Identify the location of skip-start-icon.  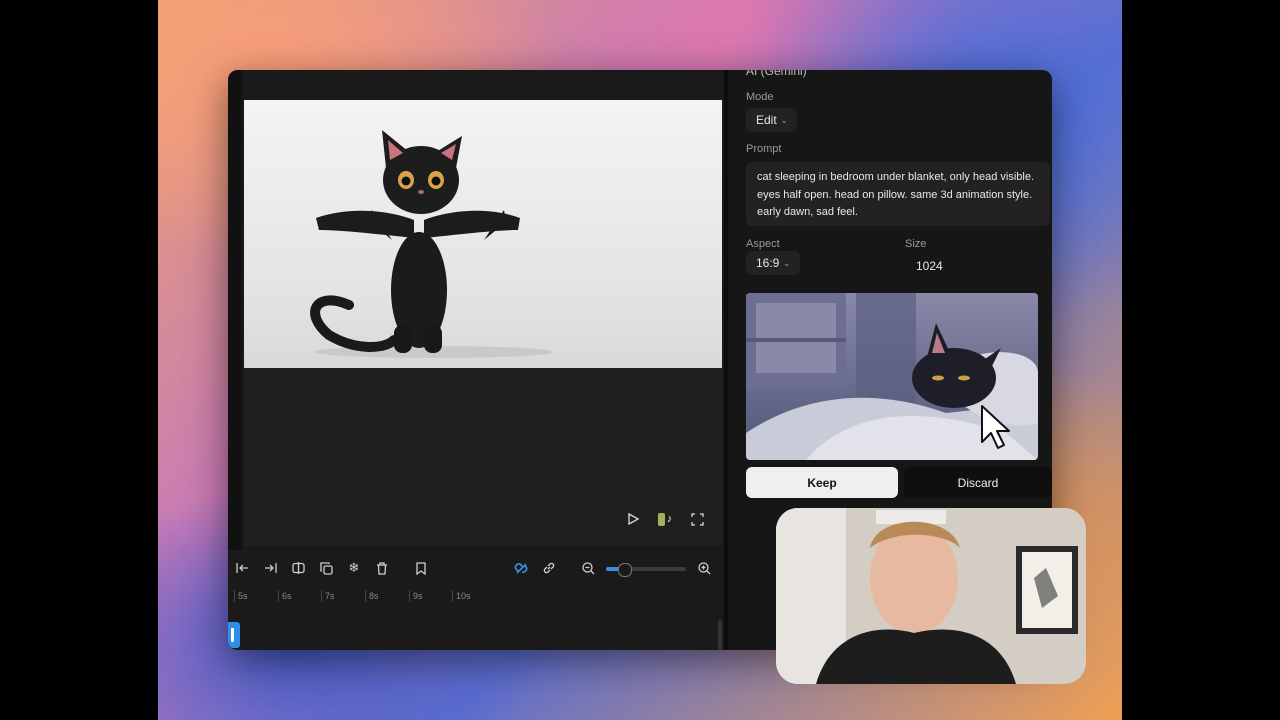
(242, 568).